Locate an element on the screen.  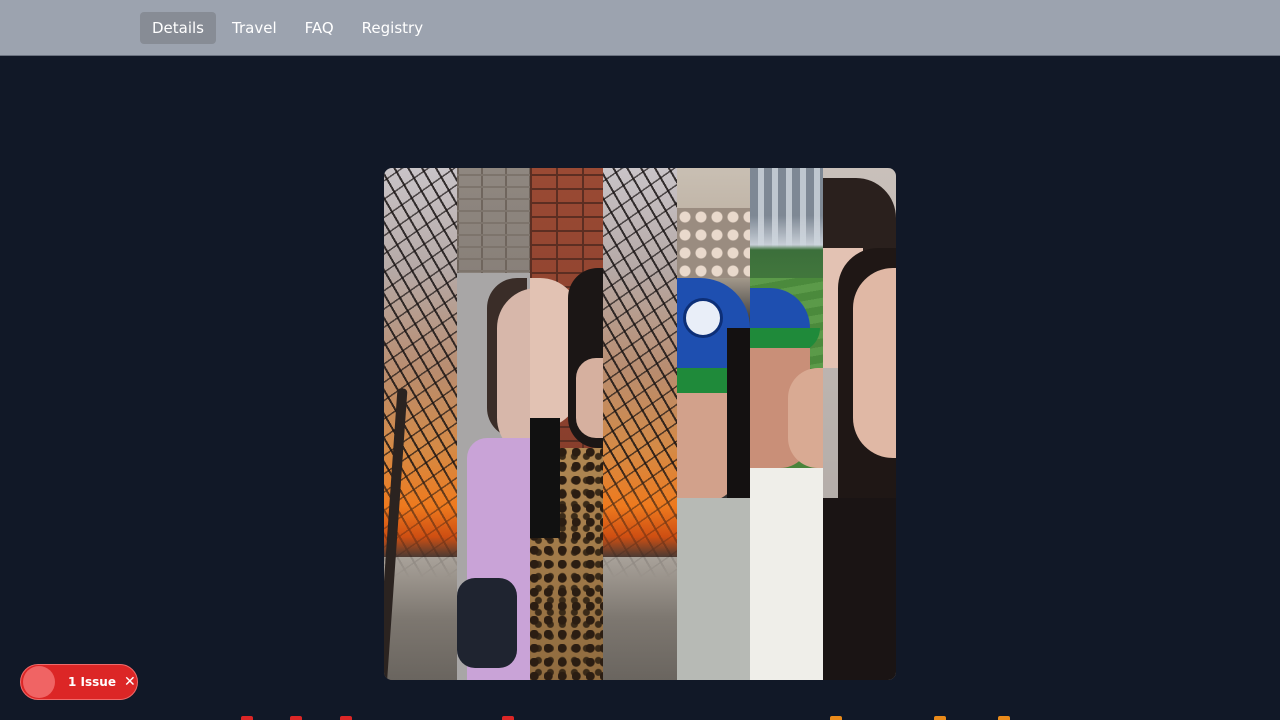
photo-strip-red-brick-leopard-coat is located at coordinates (567, 424).